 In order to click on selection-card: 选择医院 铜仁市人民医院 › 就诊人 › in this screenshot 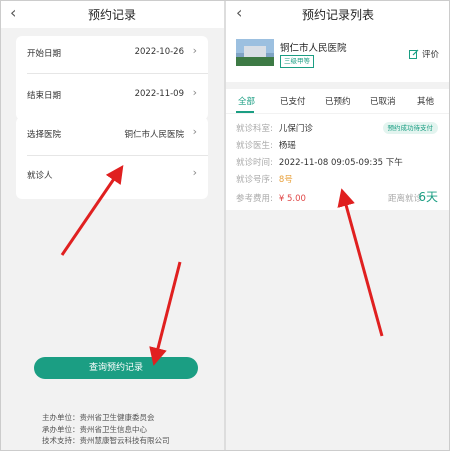, I will do `click(112, 158)`.